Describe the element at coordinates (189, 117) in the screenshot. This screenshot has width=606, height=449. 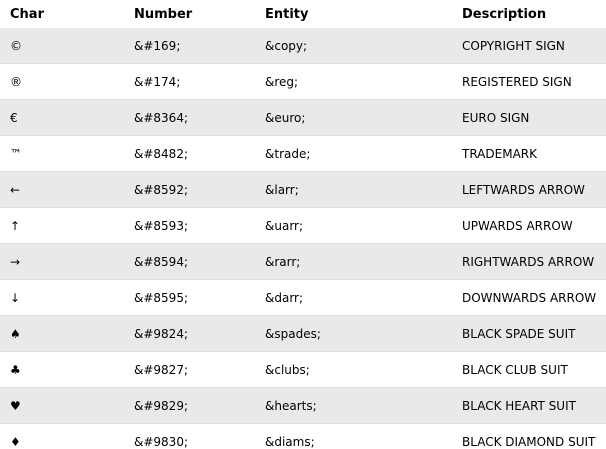
I see `cell-number: &#8364;` at that location.